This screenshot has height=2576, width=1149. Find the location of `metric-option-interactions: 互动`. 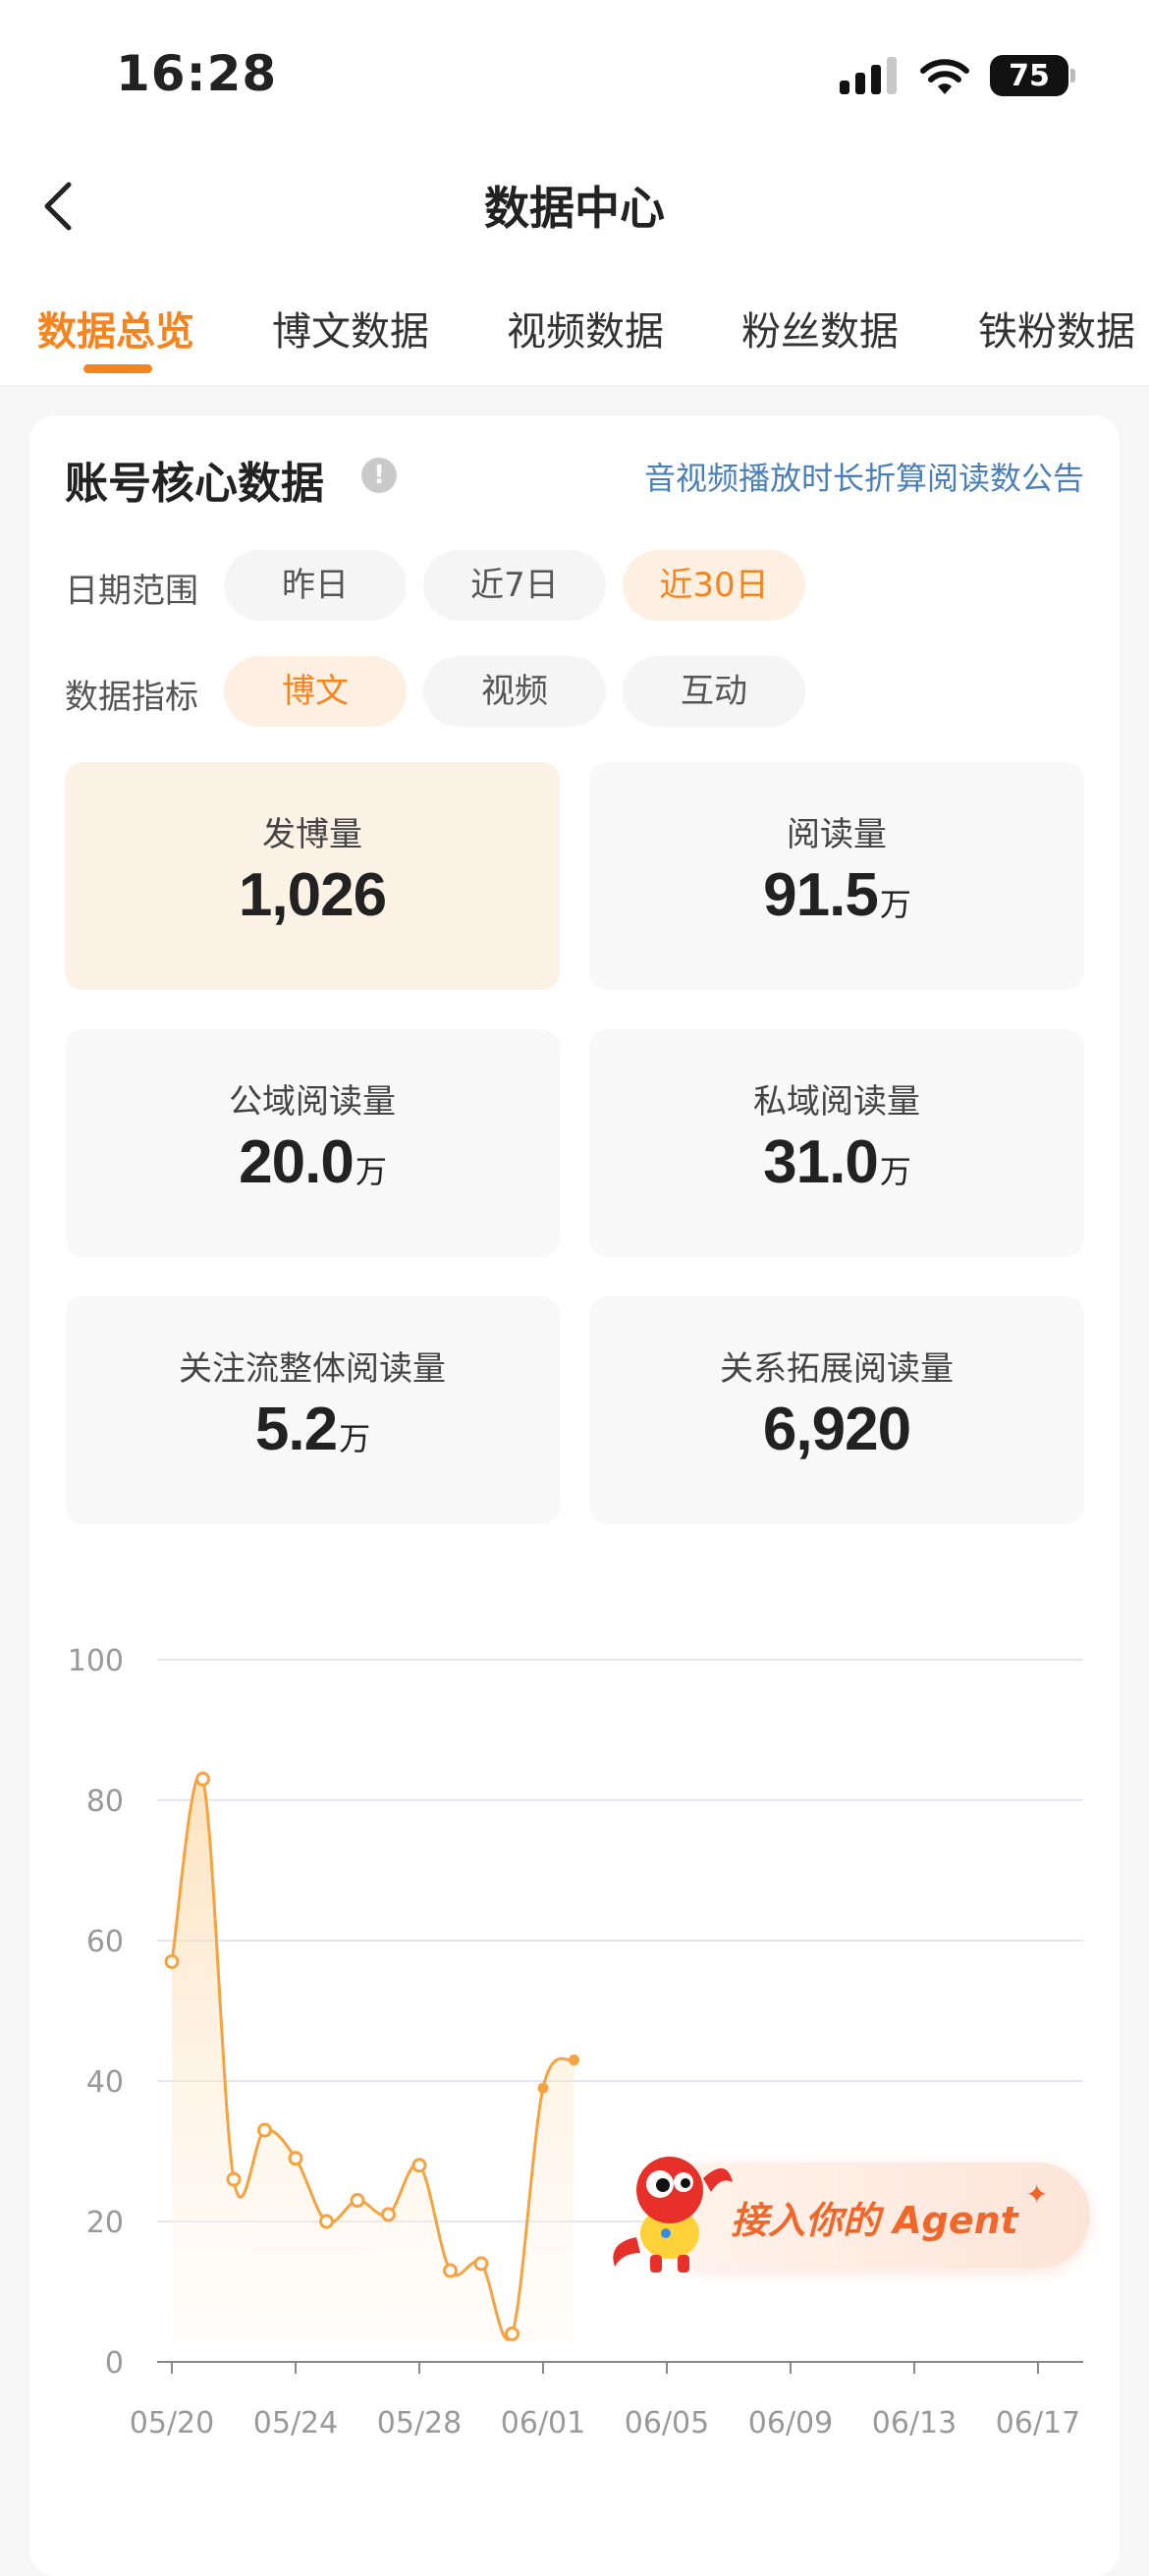

metric-option-interactions: 互动 is located at coordinates (714, 692).